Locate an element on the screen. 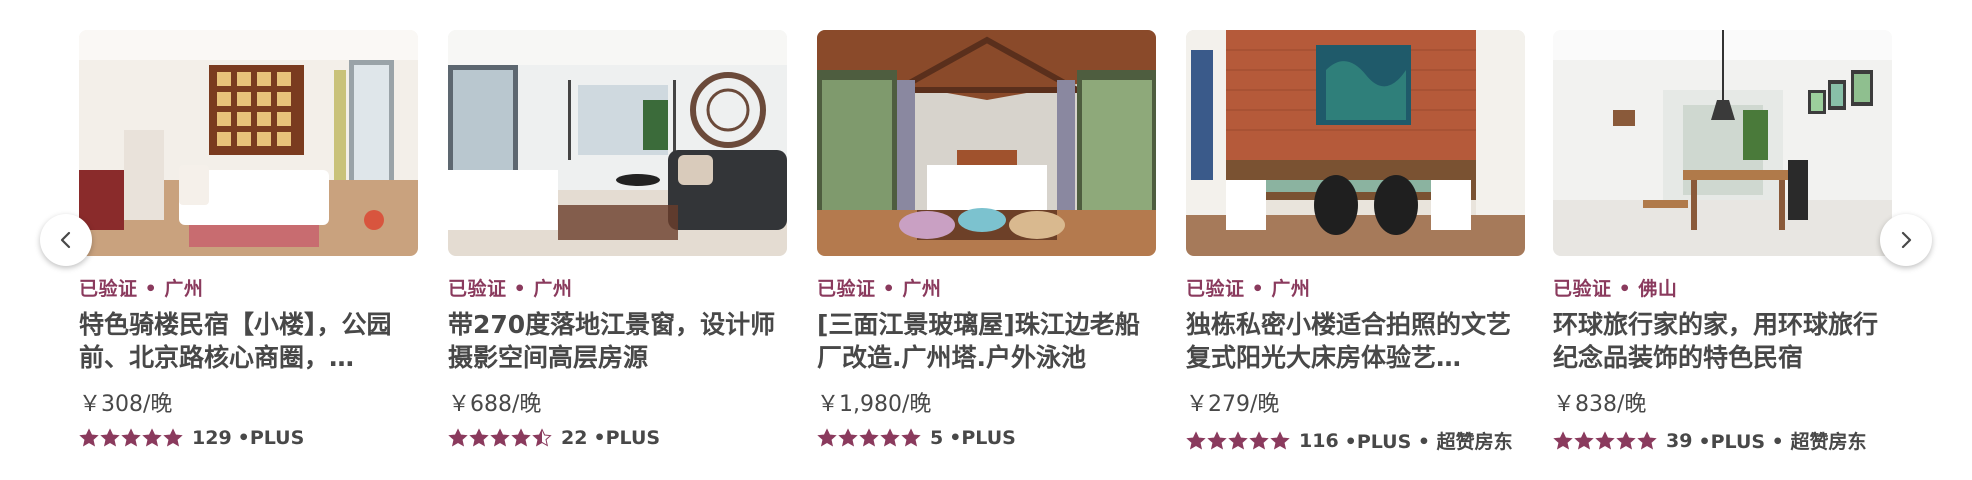 The height and width of the screenshot is (480, 1972). listing-rating: 129 •PLUS is located at coordinates (248, 438).